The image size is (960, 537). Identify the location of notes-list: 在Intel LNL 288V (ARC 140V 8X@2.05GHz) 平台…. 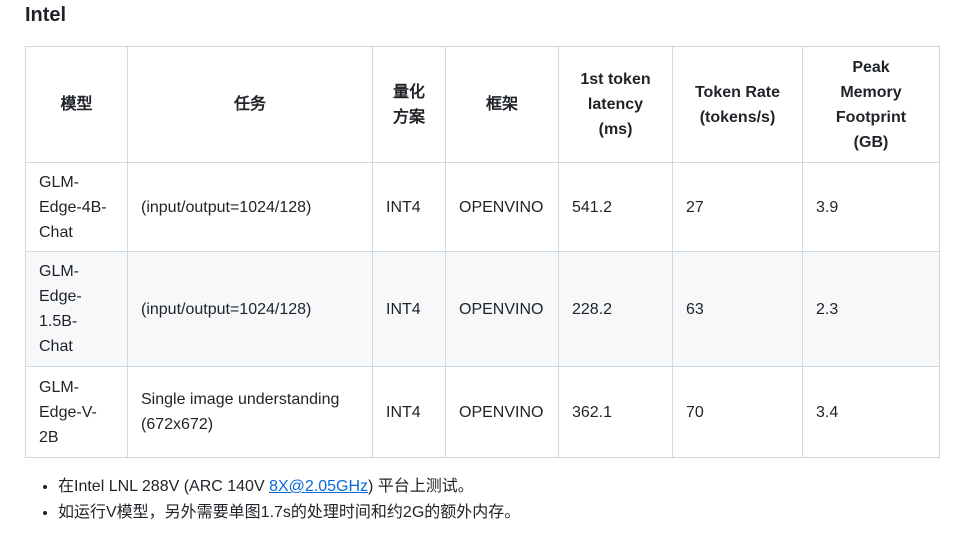
(278, 500).